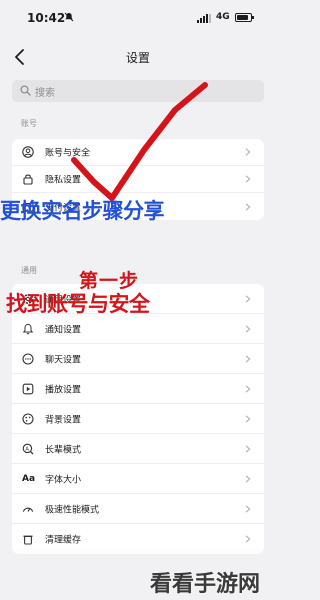  Describe the element at coordinates (138, 152) in the screenshot. I see `settings-item-account-security: 账号与安全` at that location.